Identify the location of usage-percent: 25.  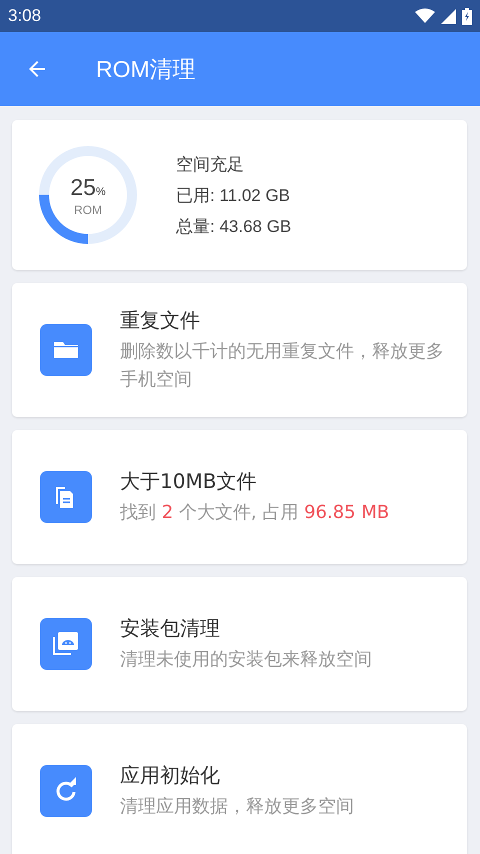
(83, 187).